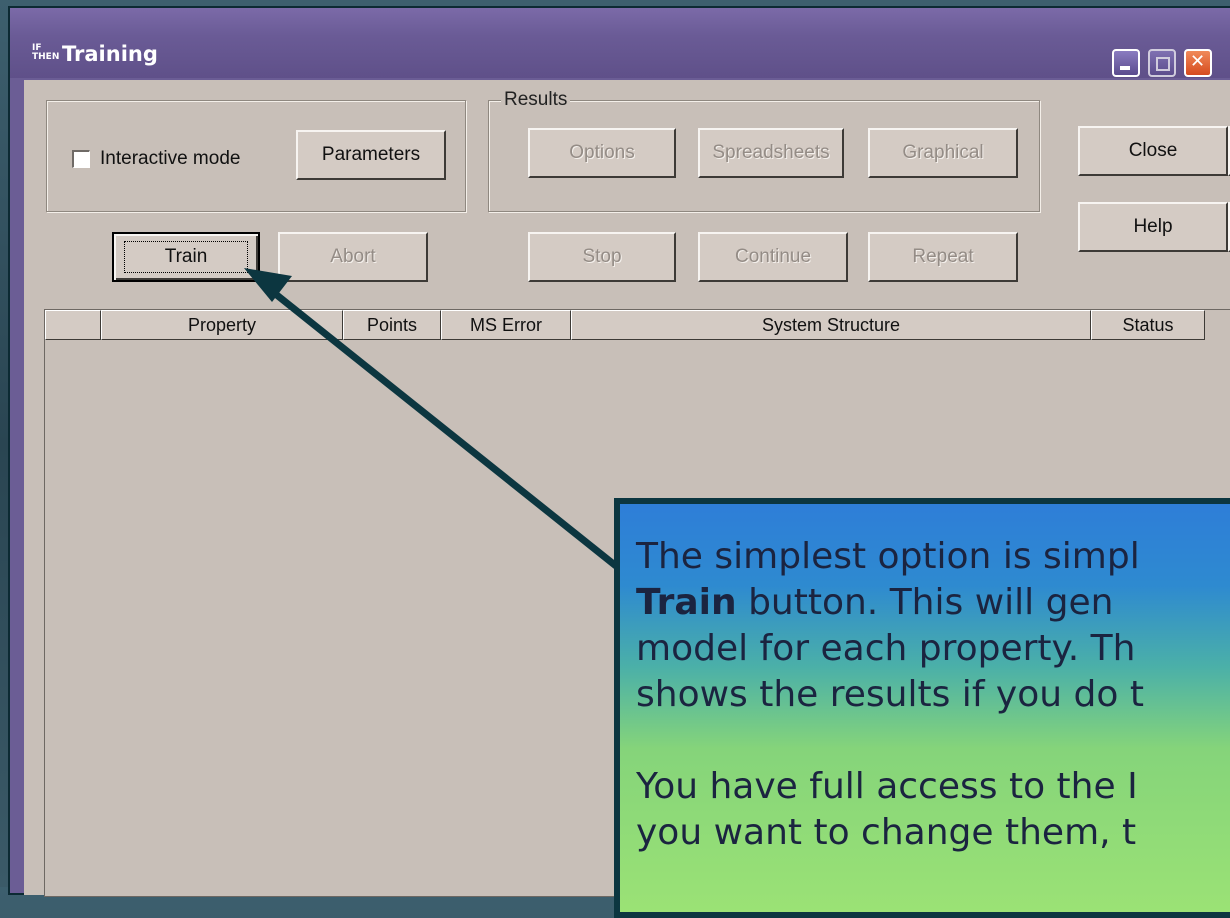  I want to click on callout-line-5: You have full access to the I, so click(887, 786).